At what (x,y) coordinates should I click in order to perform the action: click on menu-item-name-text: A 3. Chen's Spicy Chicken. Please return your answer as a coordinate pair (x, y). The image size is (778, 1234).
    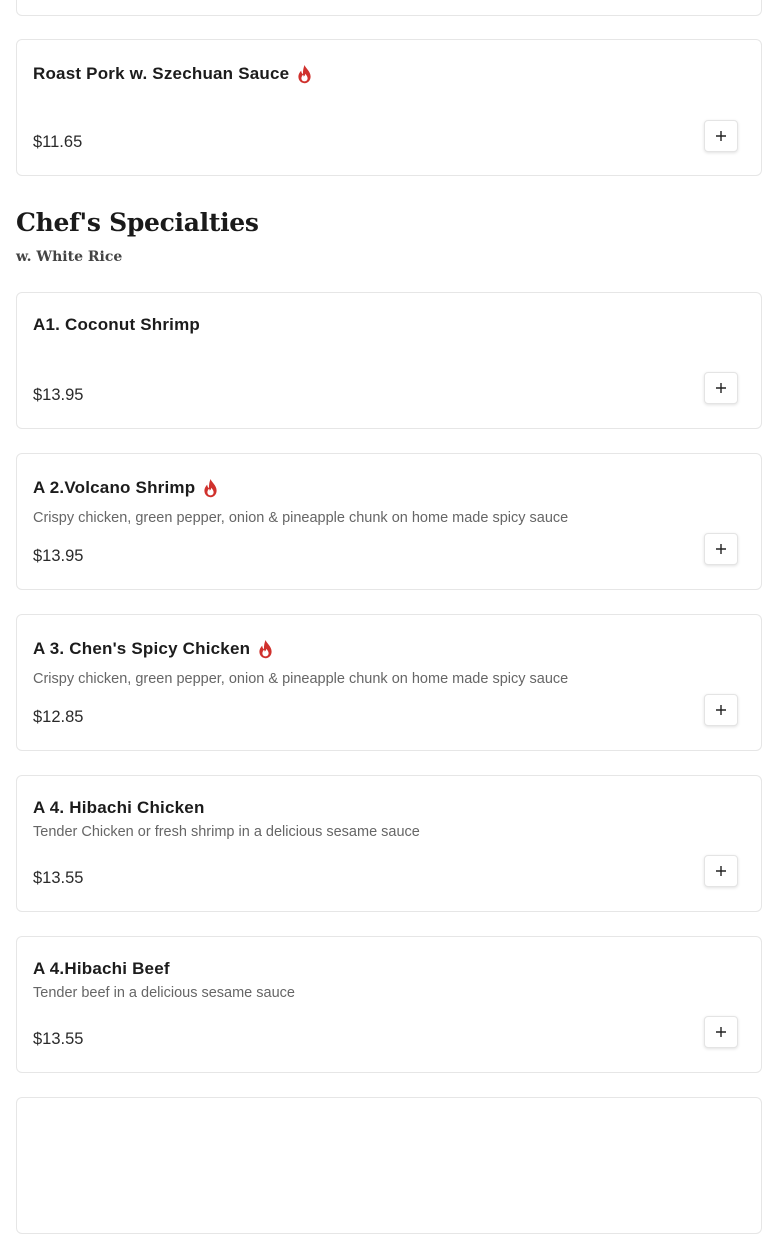
    Looking at the image, I should click on (142, 648).